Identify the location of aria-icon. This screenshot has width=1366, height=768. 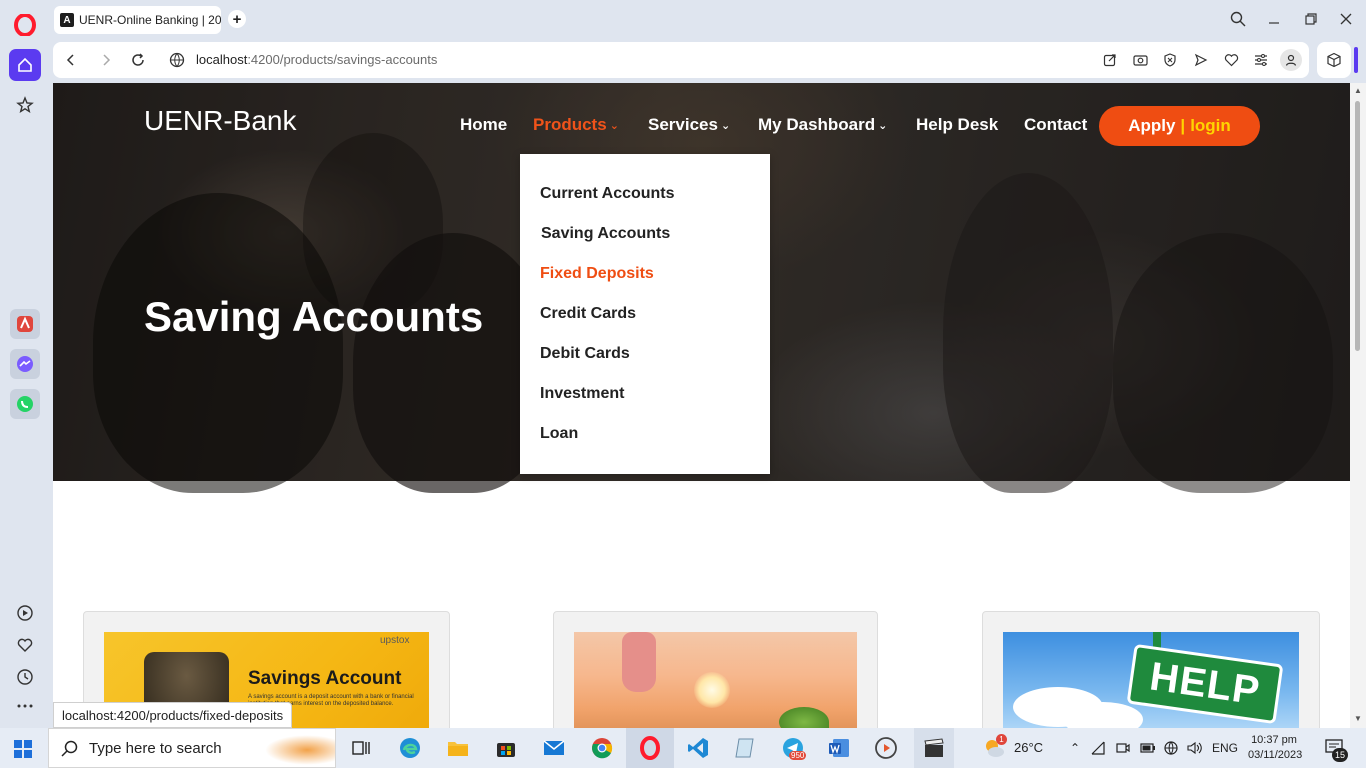
(25, 324).